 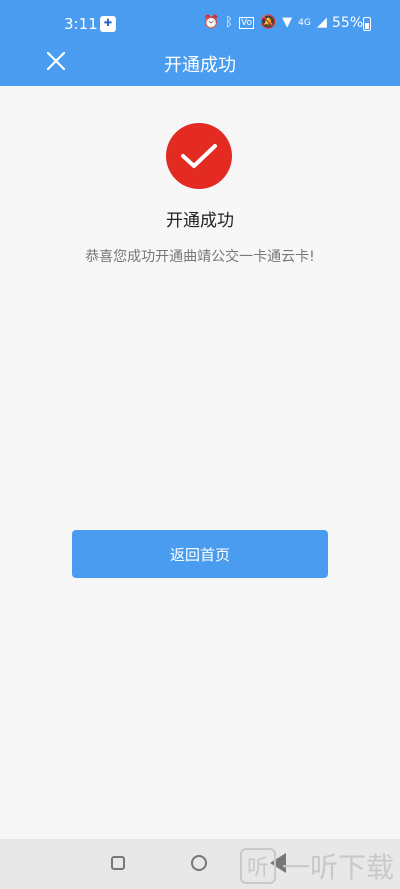 What do you see at coordinates (367, 24) in the screenshot?
I see `battery-icon` at bounding box center [367, 24].